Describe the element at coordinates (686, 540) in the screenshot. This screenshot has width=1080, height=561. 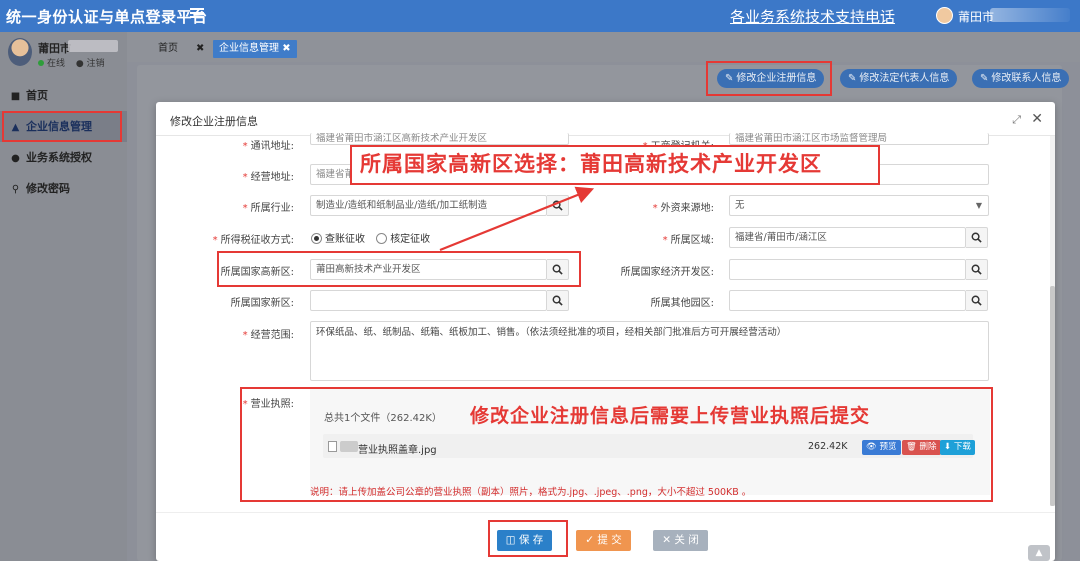
I see `close-label: 关 闭` at that location.